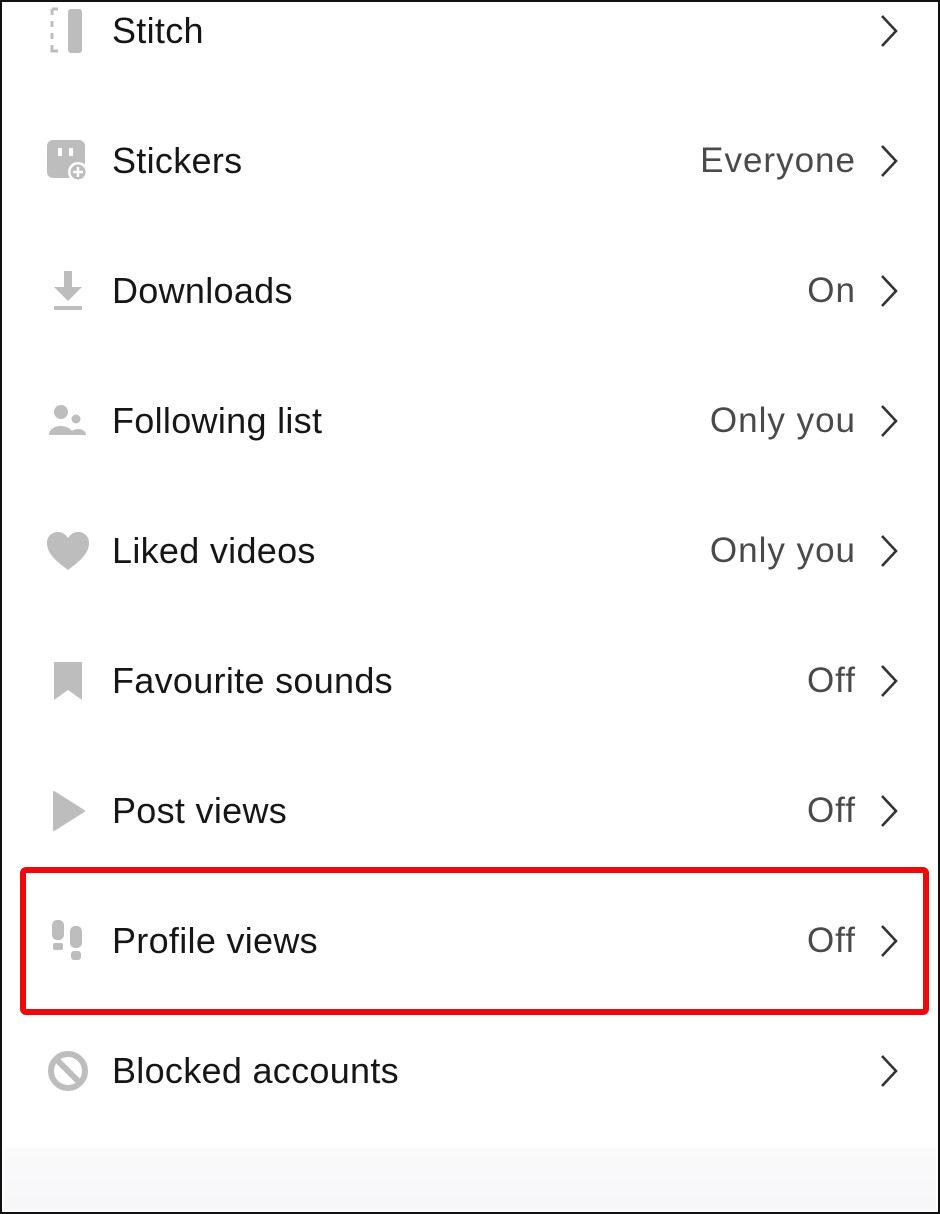 This screenshot has height=1214, width=940. What do you see at coordinates (202, 290) in the screenshot?
I see `row-label: Downloads` at bounding box center [202, 290].